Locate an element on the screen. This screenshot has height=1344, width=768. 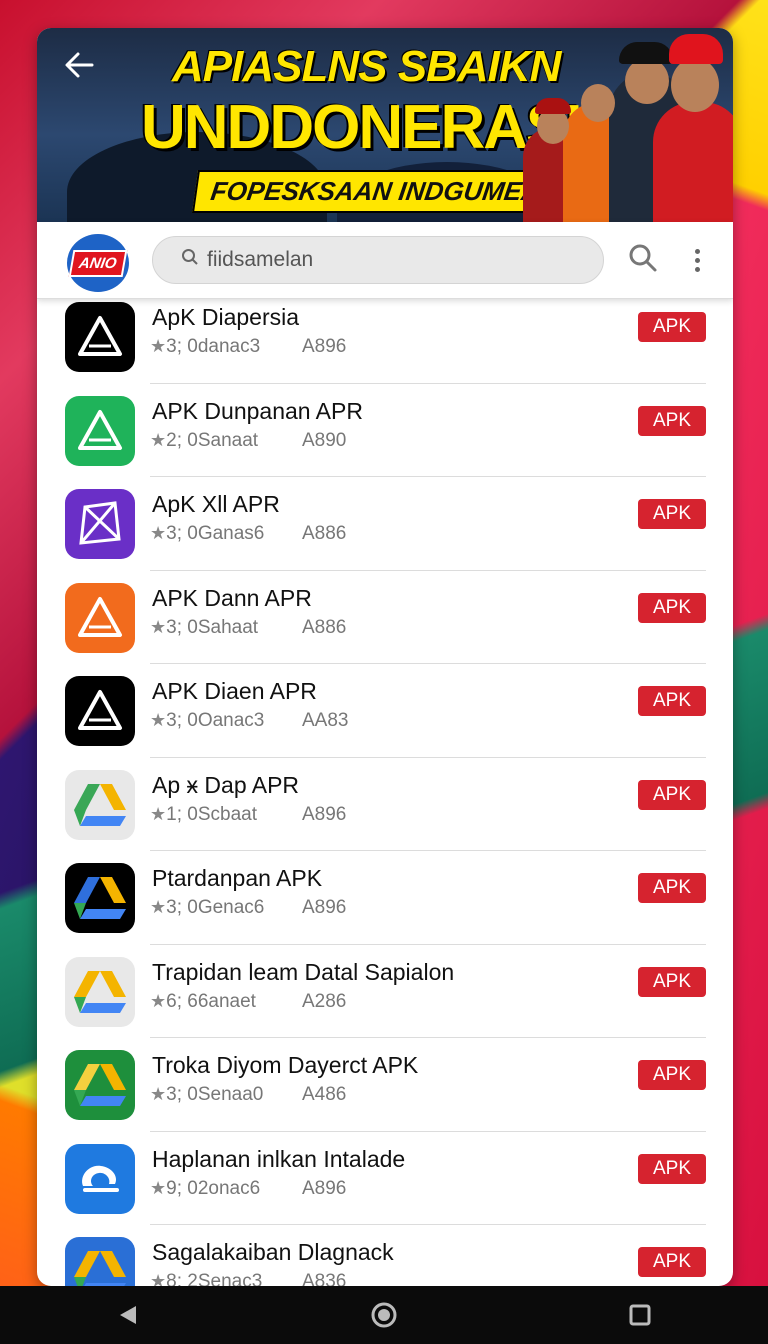
search-input is located at coordinates (397, 260).